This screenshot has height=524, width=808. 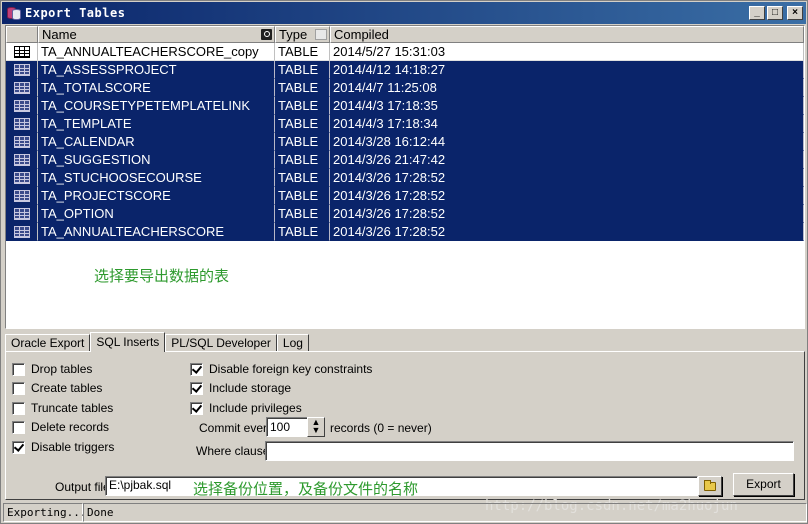 What do you see at coordinates (795, 13) in the screenshot?
I see `close-button: ×` at bounding box center [795, 13].